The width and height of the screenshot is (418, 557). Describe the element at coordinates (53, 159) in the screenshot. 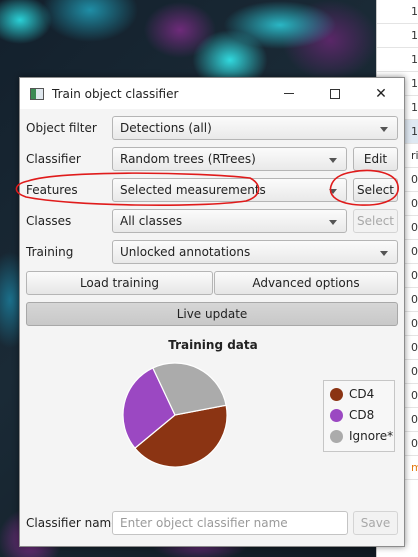

I see `classifier-label: Classifier` at that location.